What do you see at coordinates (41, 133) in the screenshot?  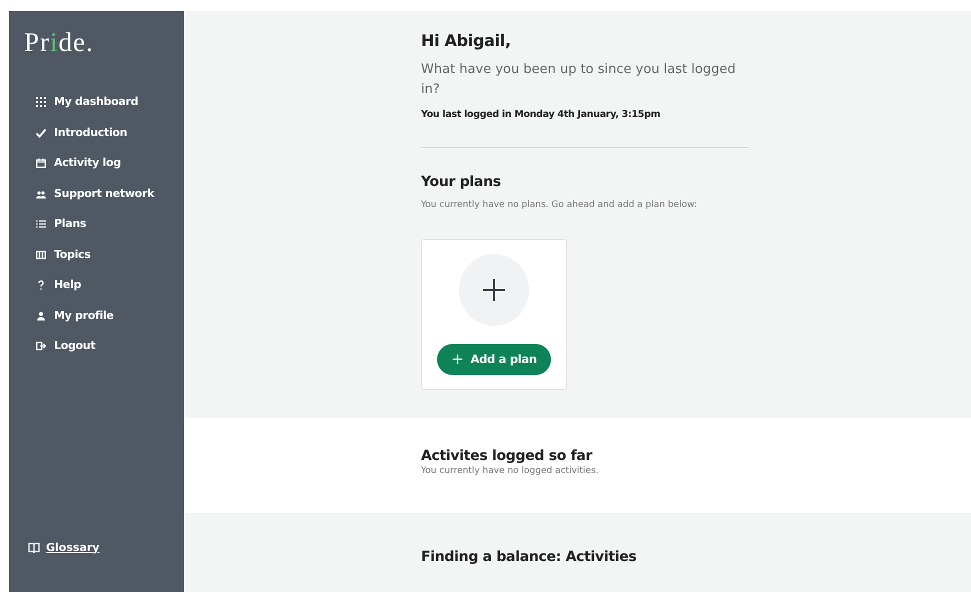 I see `check-icon` at bounding box center [41, 133].